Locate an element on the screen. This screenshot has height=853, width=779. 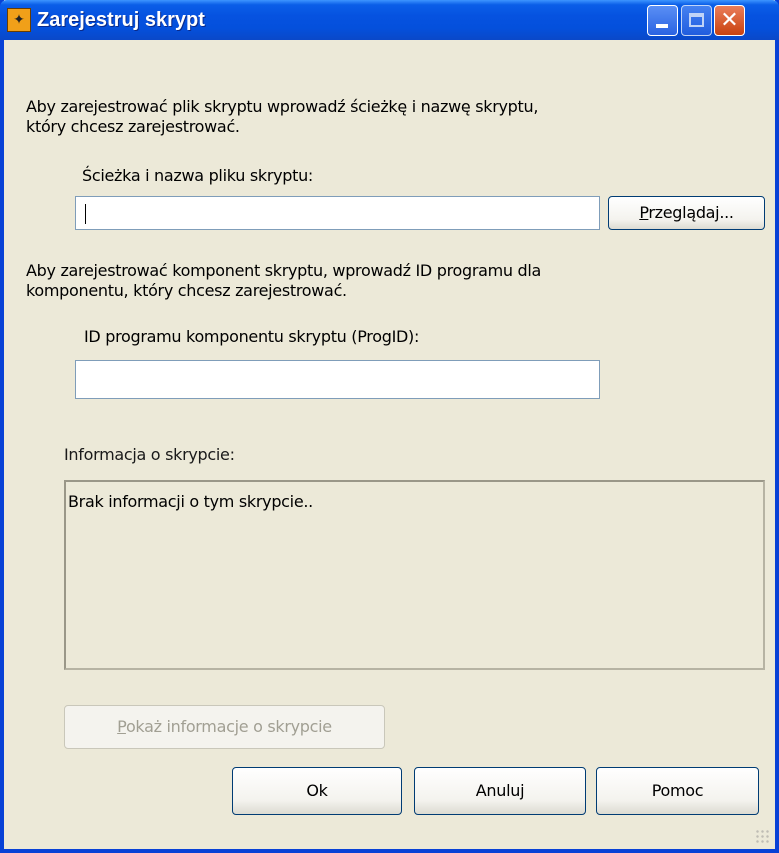
show-script-info-button: Pokaż informacje o skrypcie is located at coordinates (224, 727).